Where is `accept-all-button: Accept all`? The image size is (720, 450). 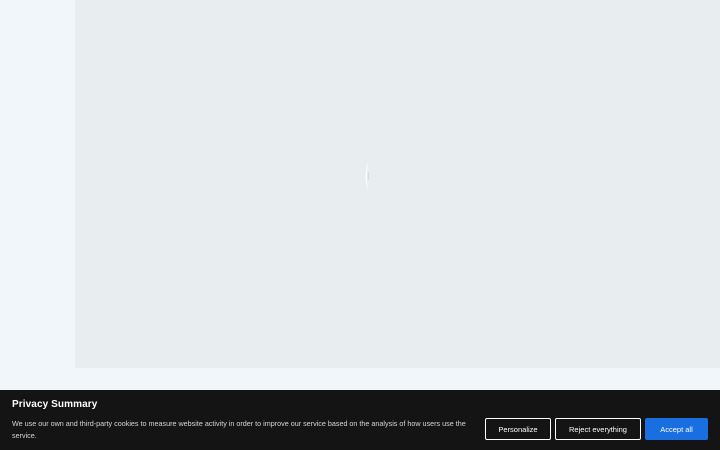 accept-all-button: Accept all is located at coordinates (676, 429).